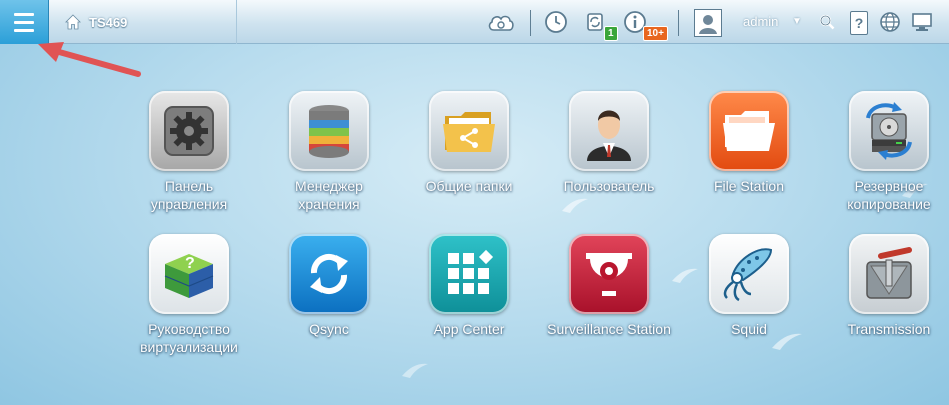 The image size is (949, 405). I want to click on chevron-down-icon: ▼, so click(797, 21).